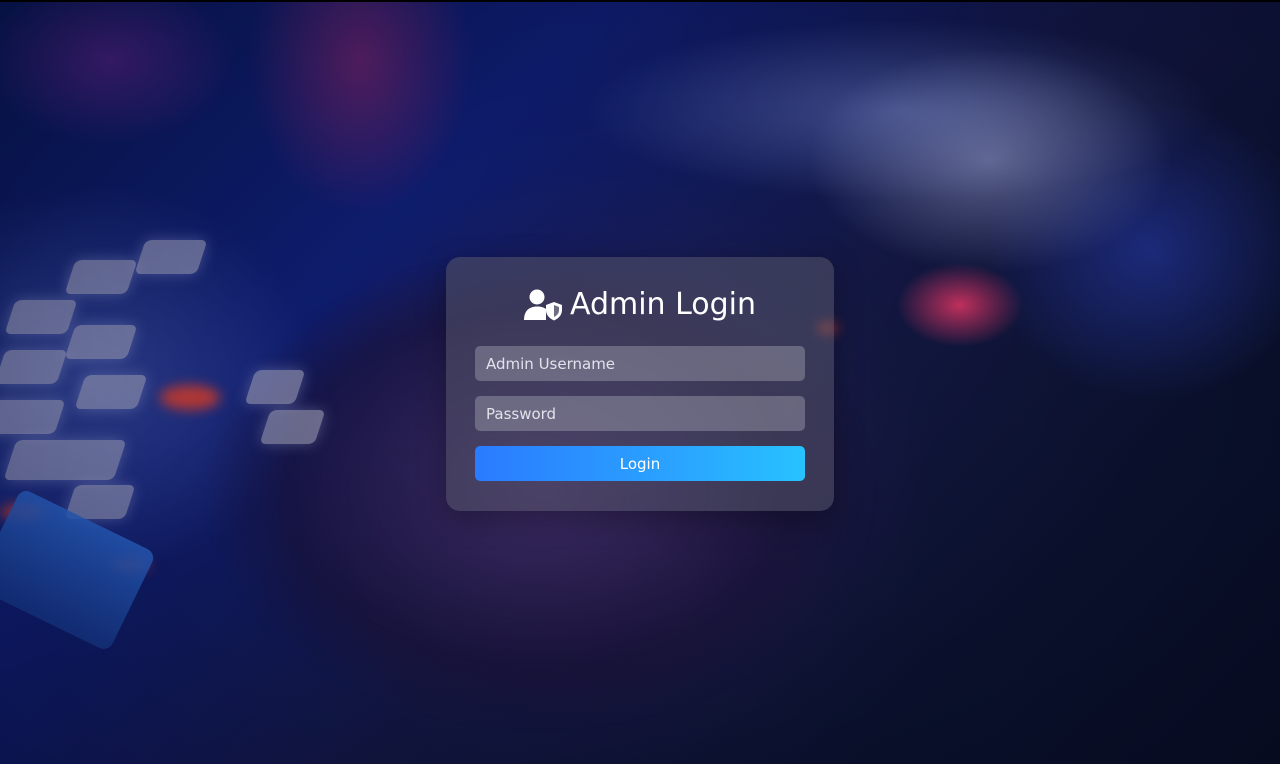 The width and height of the screenshot is (1280, 764). What do you see at coordinates (663, 304) in the screenshot?
I see `page-title: Admin Login` at bounding box center [663, 304].